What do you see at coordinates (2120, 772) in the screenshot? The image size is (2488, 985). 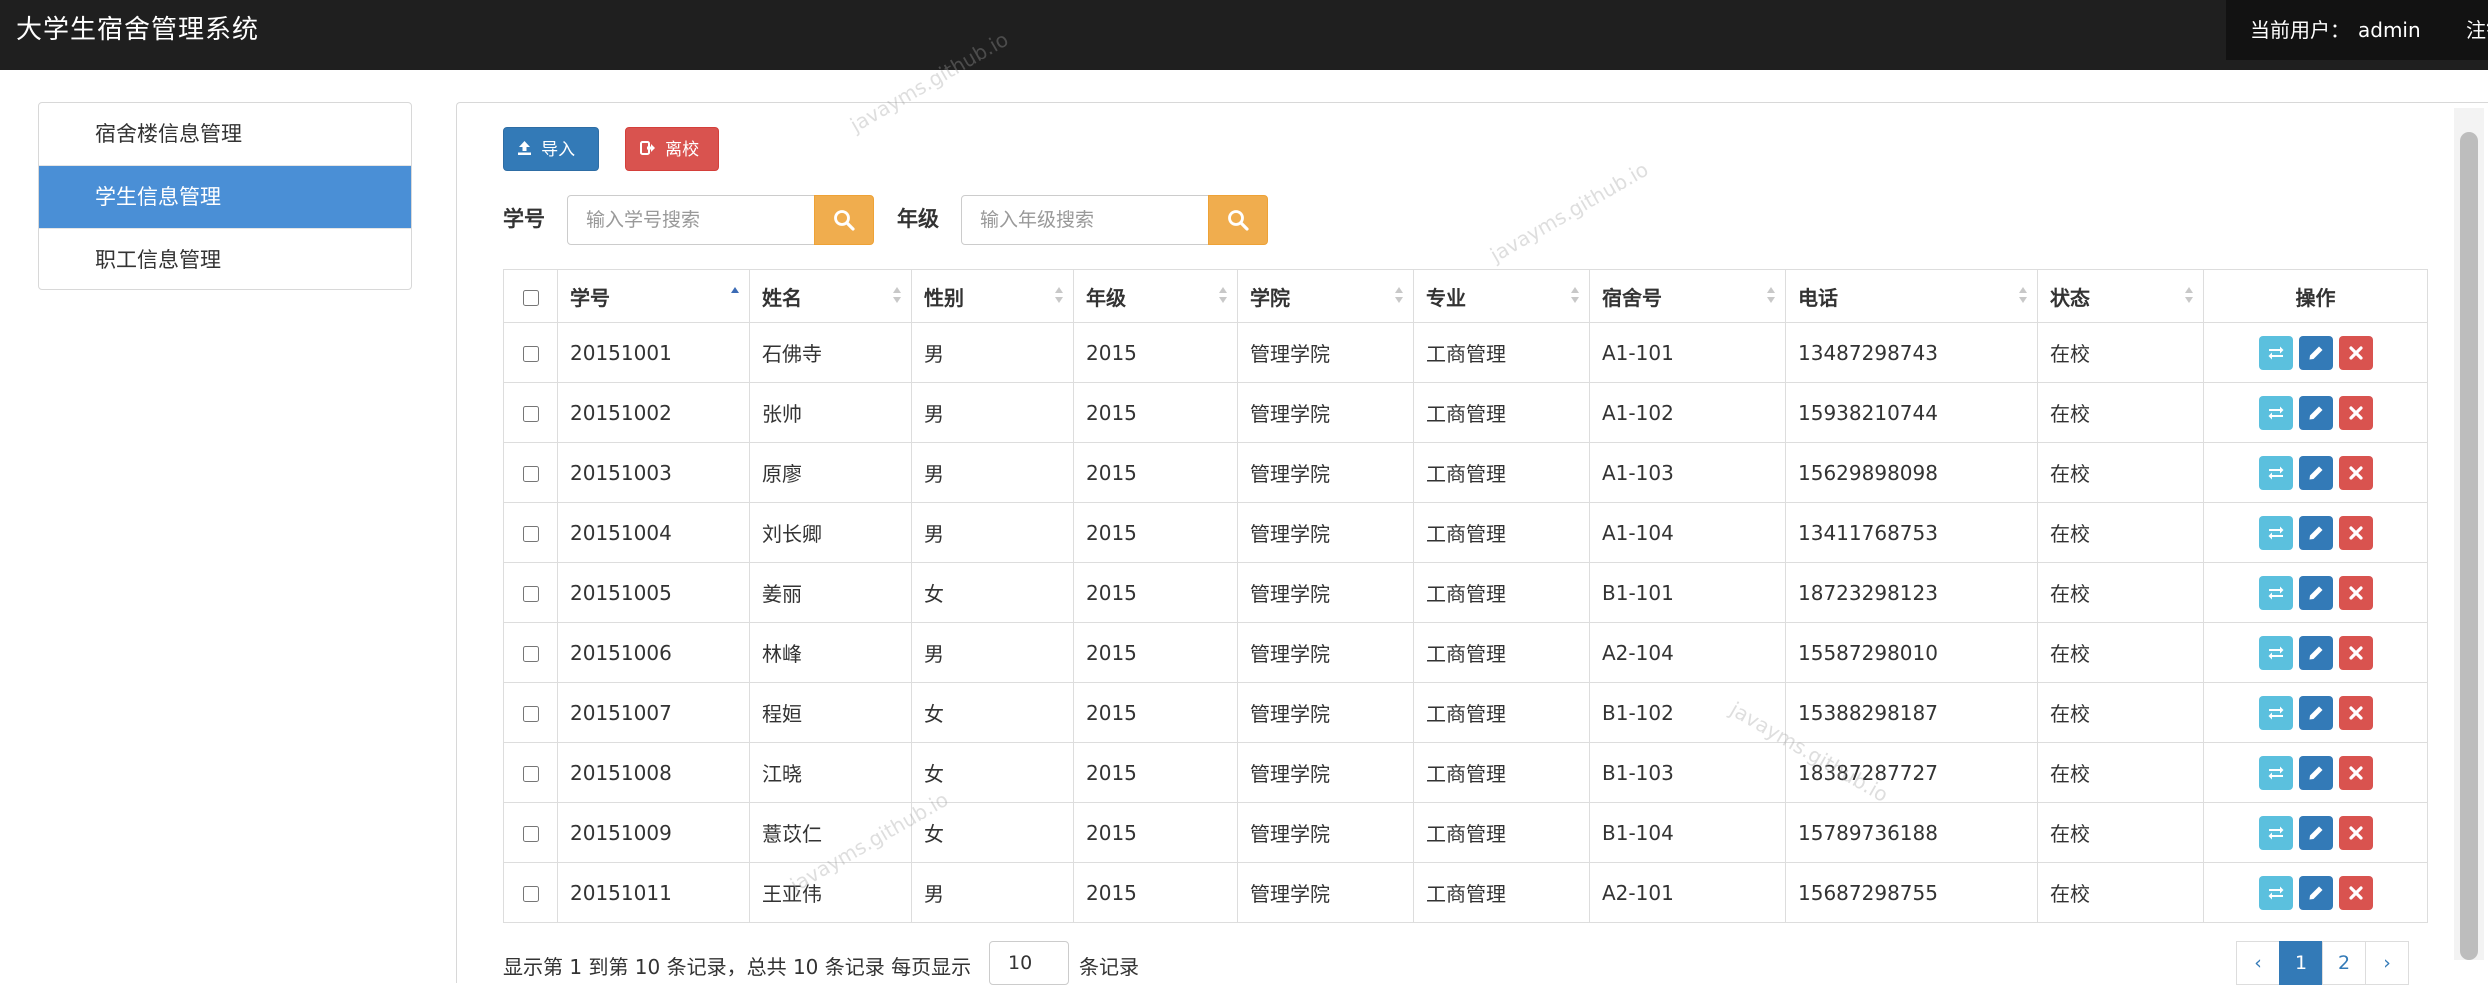 I see `cell-status: 在校` at bounding box center [2120, 772].